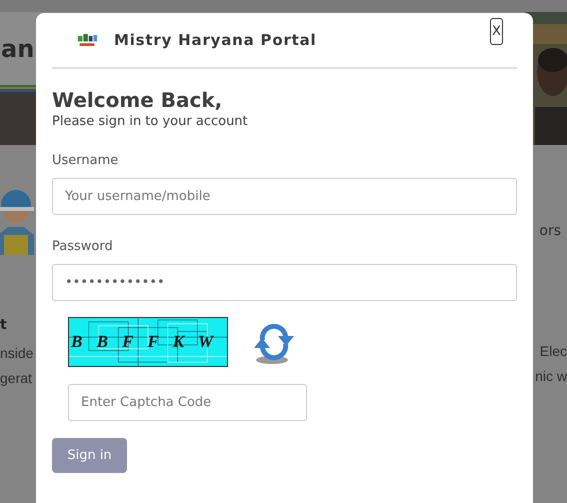 The height and width of the screenshot is (503, 567). What do you see at coordinates (150, 121) in the screenshot?
I see `subtitle: Please sign in to your account` at bounding box center [150, 121].